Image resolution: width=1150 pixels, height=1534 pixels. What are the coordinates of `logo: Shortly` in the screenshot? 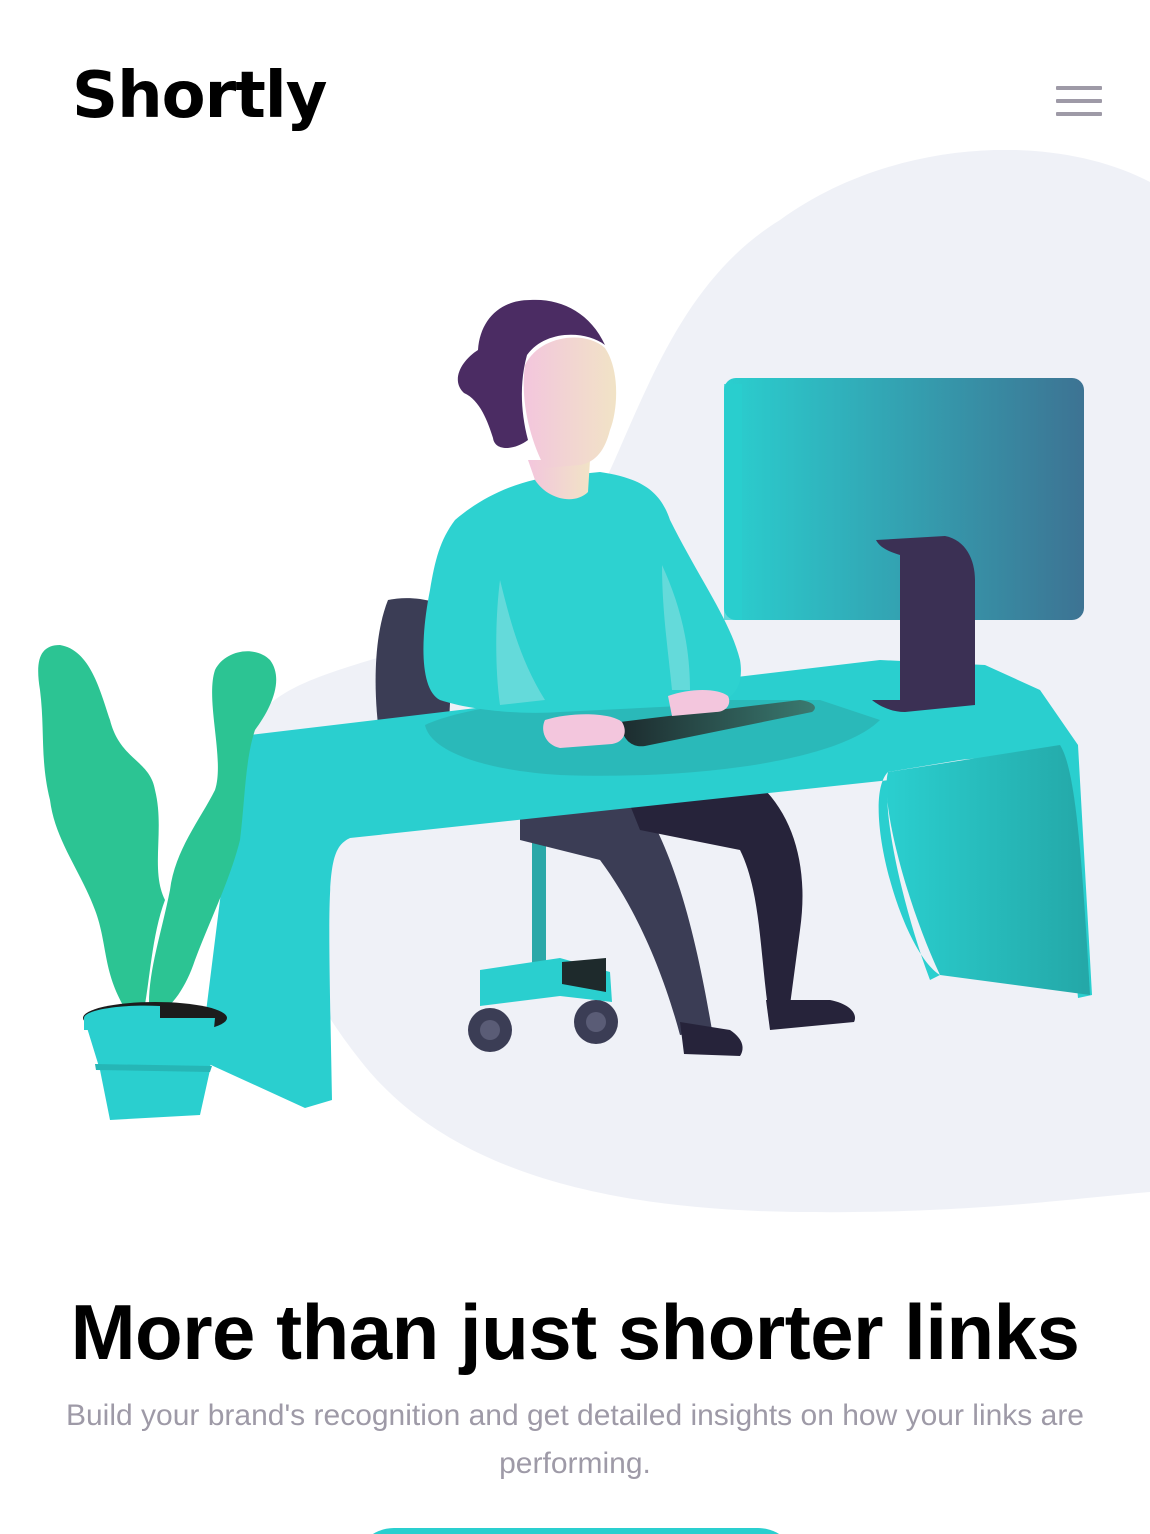 It's located at (199, 96).